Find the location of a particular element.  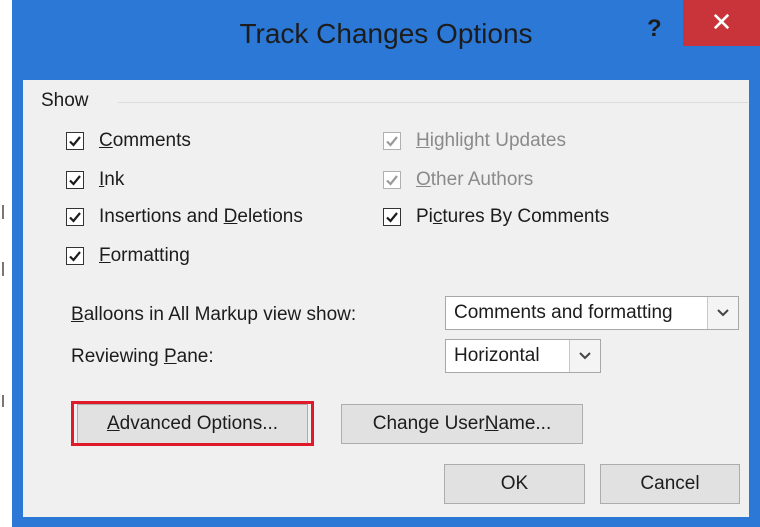

checkbox-pictures-by-comments-label: Pictures By Comments is located at coordinates (513, 216).